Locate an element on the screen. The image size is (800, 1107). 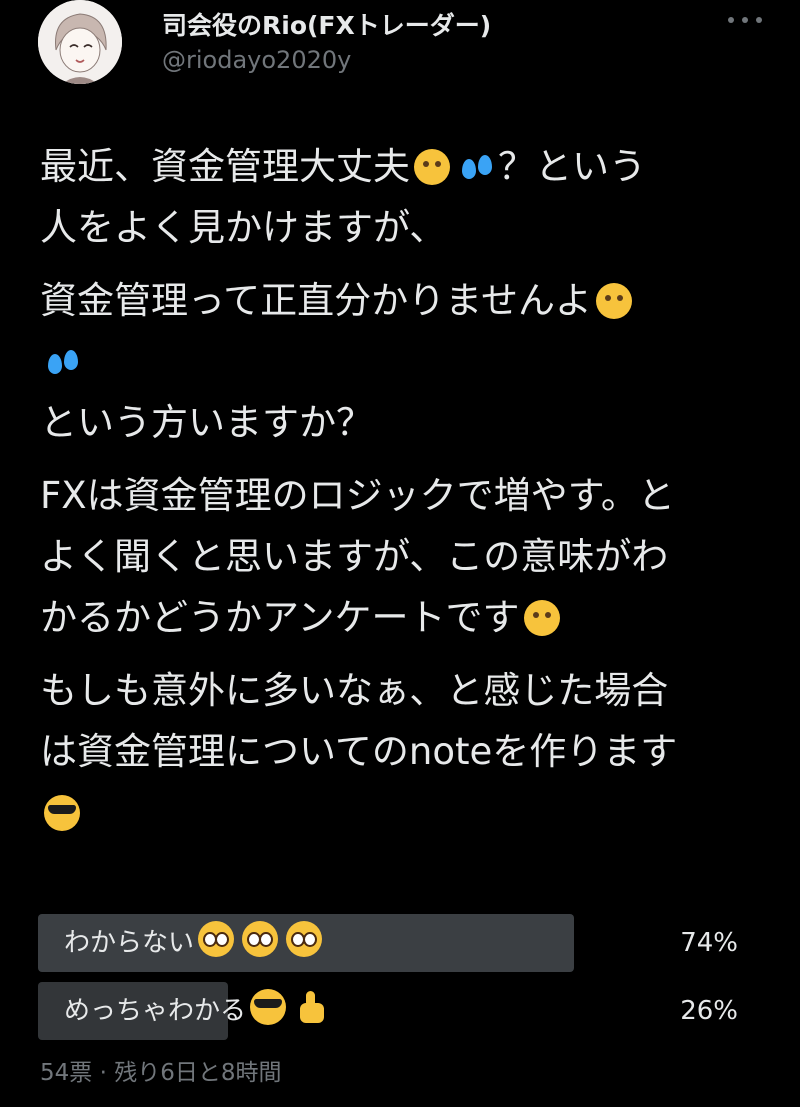
poll: わからない 74% めっちゃわかる 26% is located at coordinates (400, 982).